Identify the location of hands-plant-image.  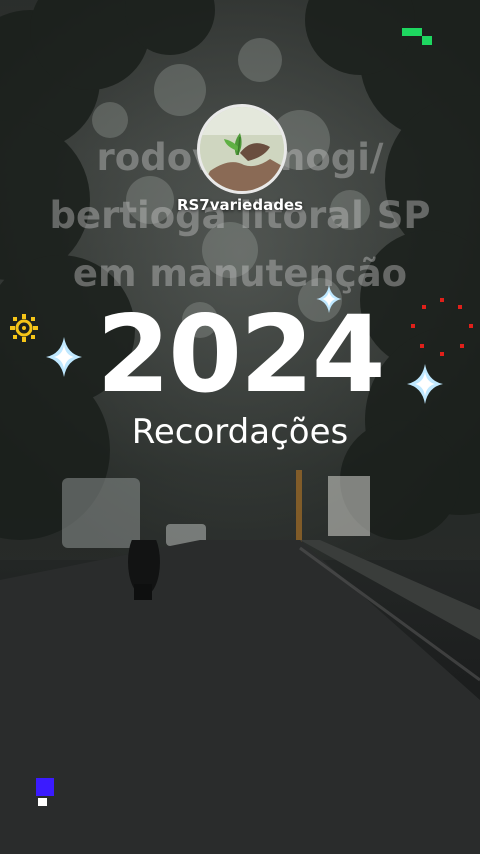
(242, 149).